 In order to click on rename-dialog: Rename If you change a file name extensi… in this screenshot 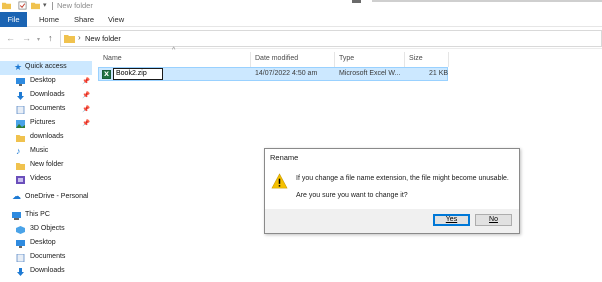, I will do `click(392, 191)`.